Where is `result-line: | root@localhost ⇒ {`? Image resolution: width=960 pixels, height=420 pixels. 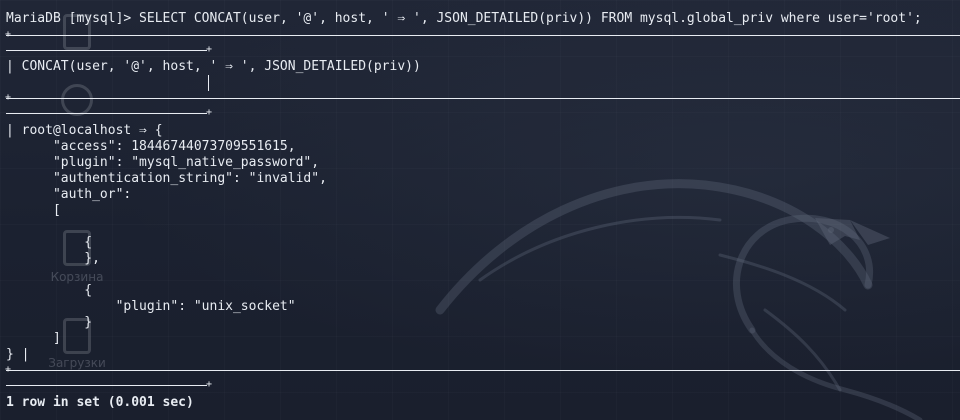 result-line: | root@localhost ⇒ { is located at coordinates (84, 130).